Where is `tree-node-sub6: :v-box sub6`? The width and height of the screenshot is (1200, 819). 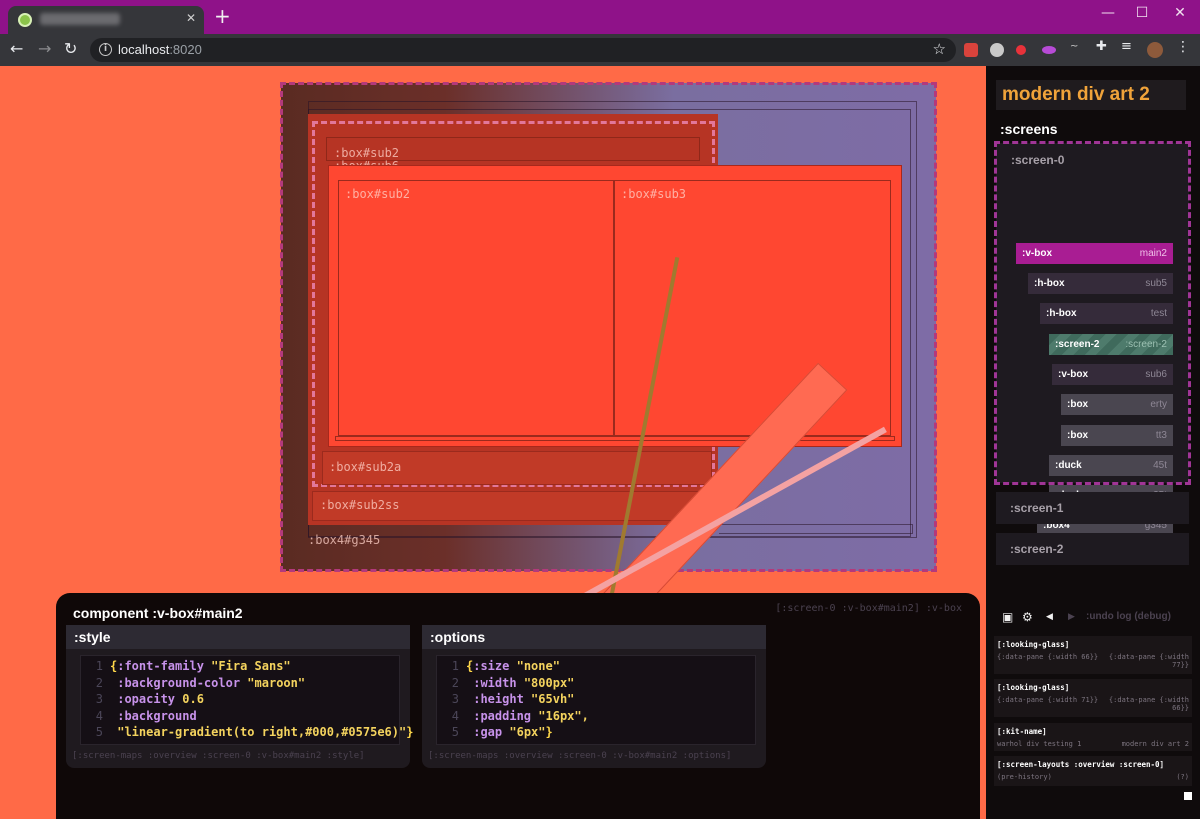
tree-node-sub6: :v-box sub6 is located at coordinates (1112, 374).